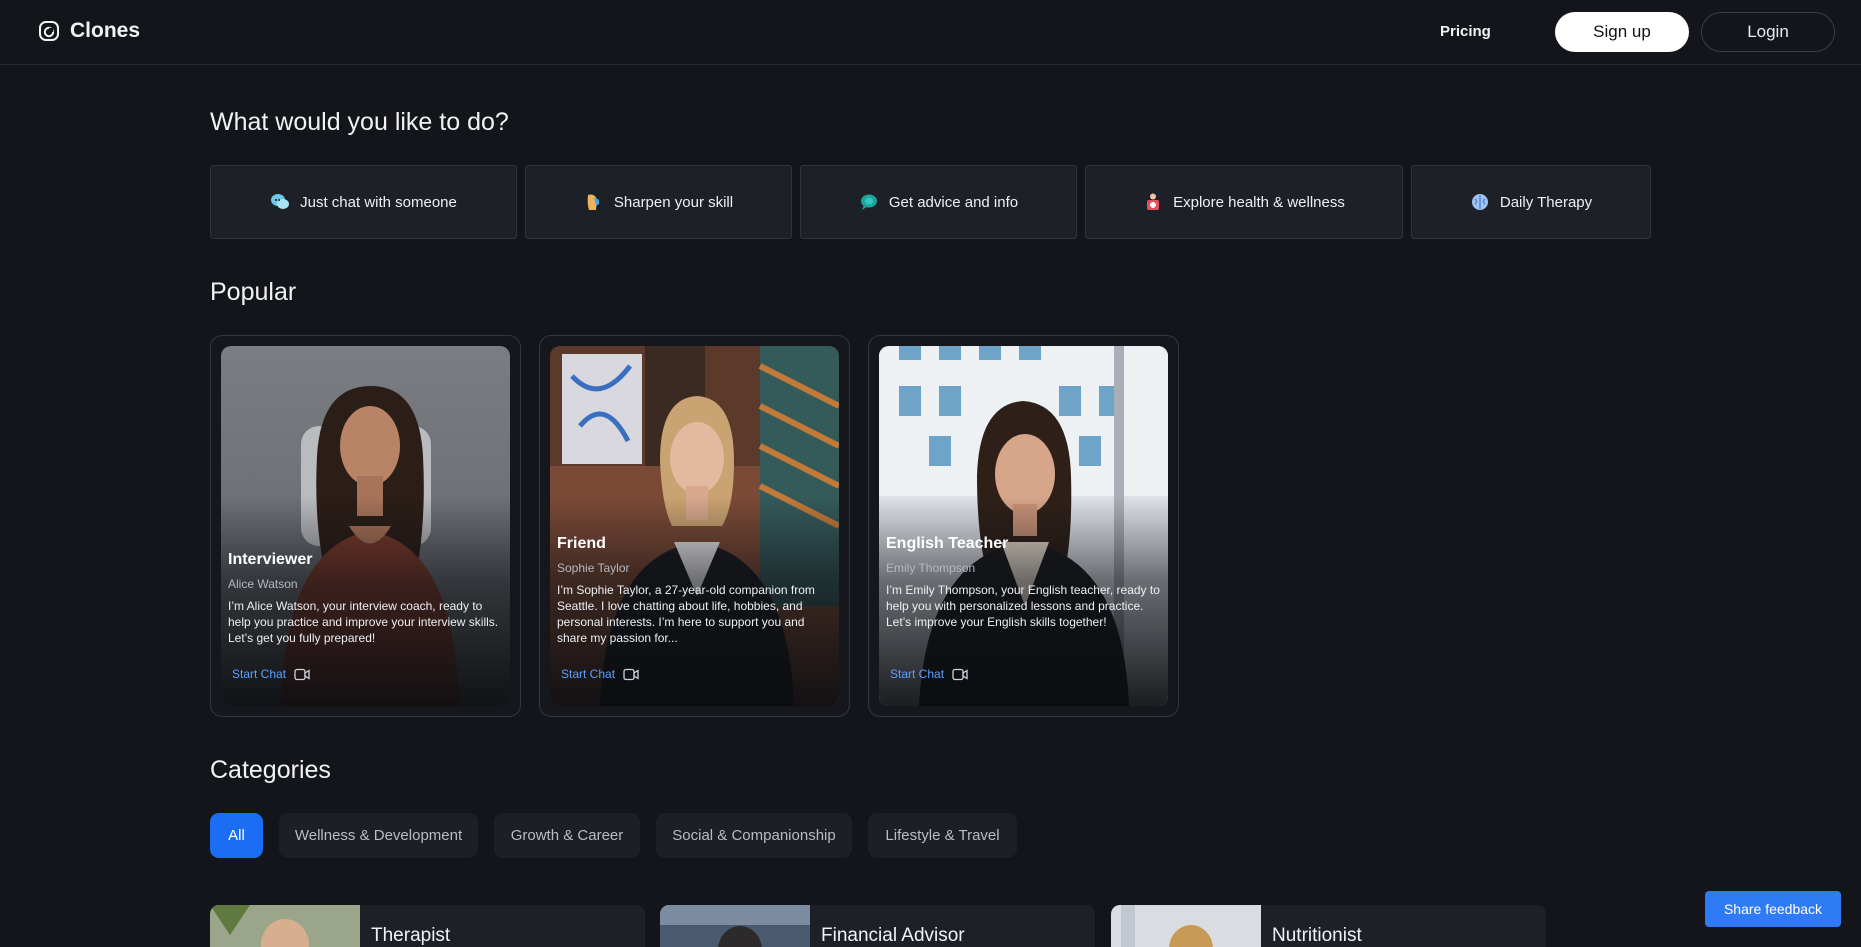 This screenshot has height=947, width=1861. What do you see at coordinates (270, 770) in the screenshot?
I see `categories-section-title: Categories` at bounding box center [270, 770].